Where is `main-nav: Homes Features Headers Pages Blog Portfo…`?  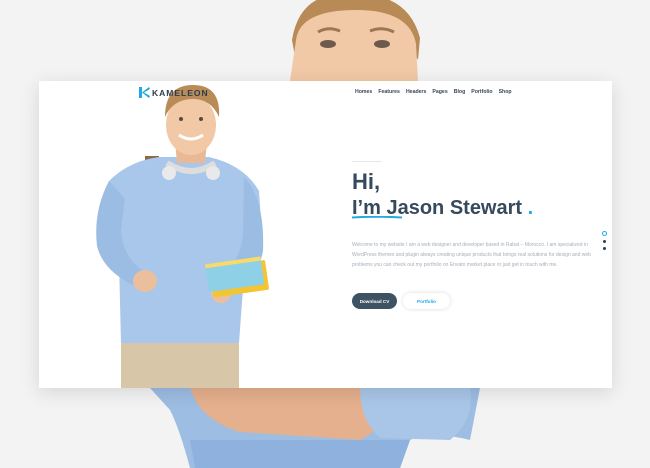 main-nav: Homes Features Headers Pages Blog Portfo… is located at coordinates (433, 92).